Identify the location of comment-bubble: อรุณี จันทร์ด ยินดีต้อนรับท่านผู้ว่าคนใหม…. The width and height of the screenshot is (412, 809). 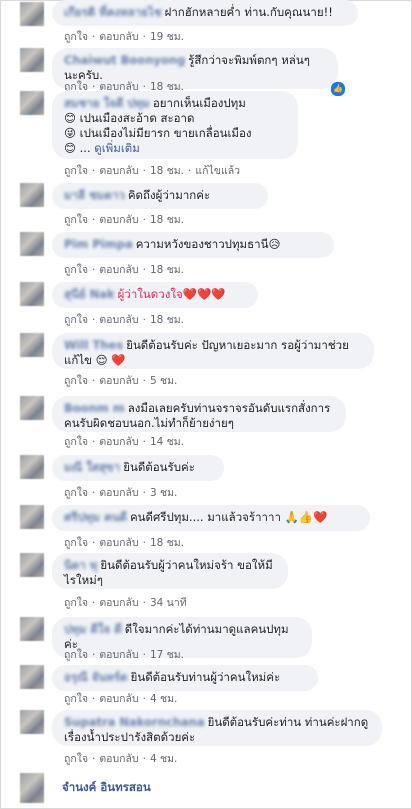
(185, 678).